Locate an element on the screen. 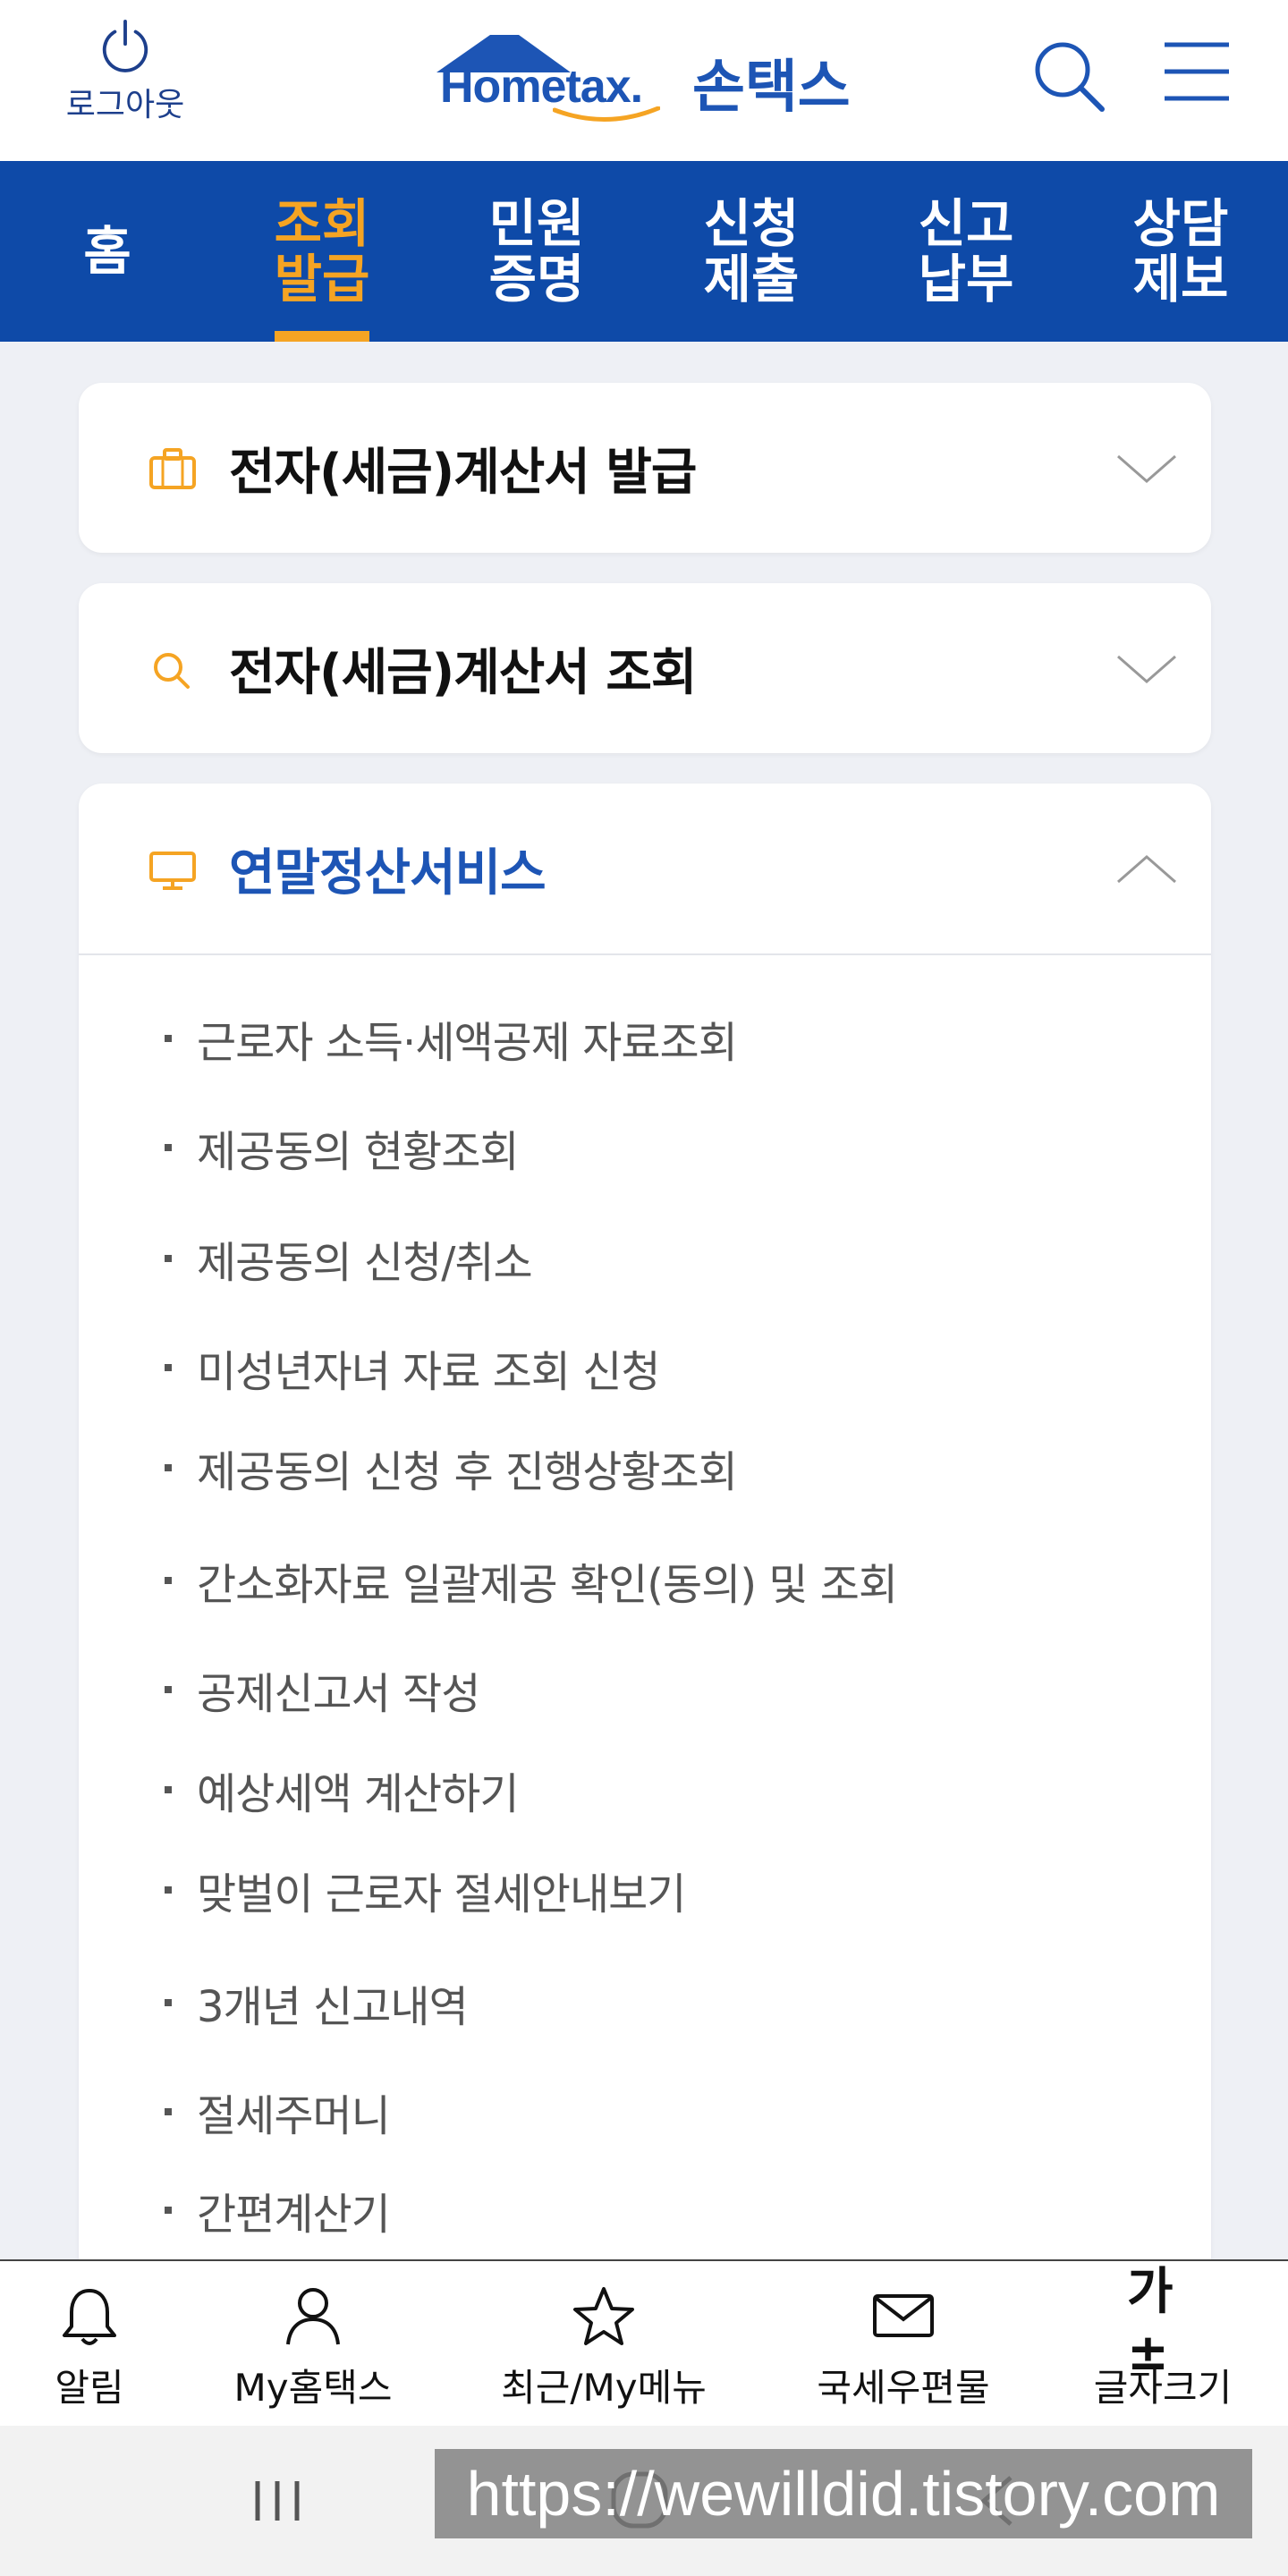  person-icon is located at coordinates (313, 2316).